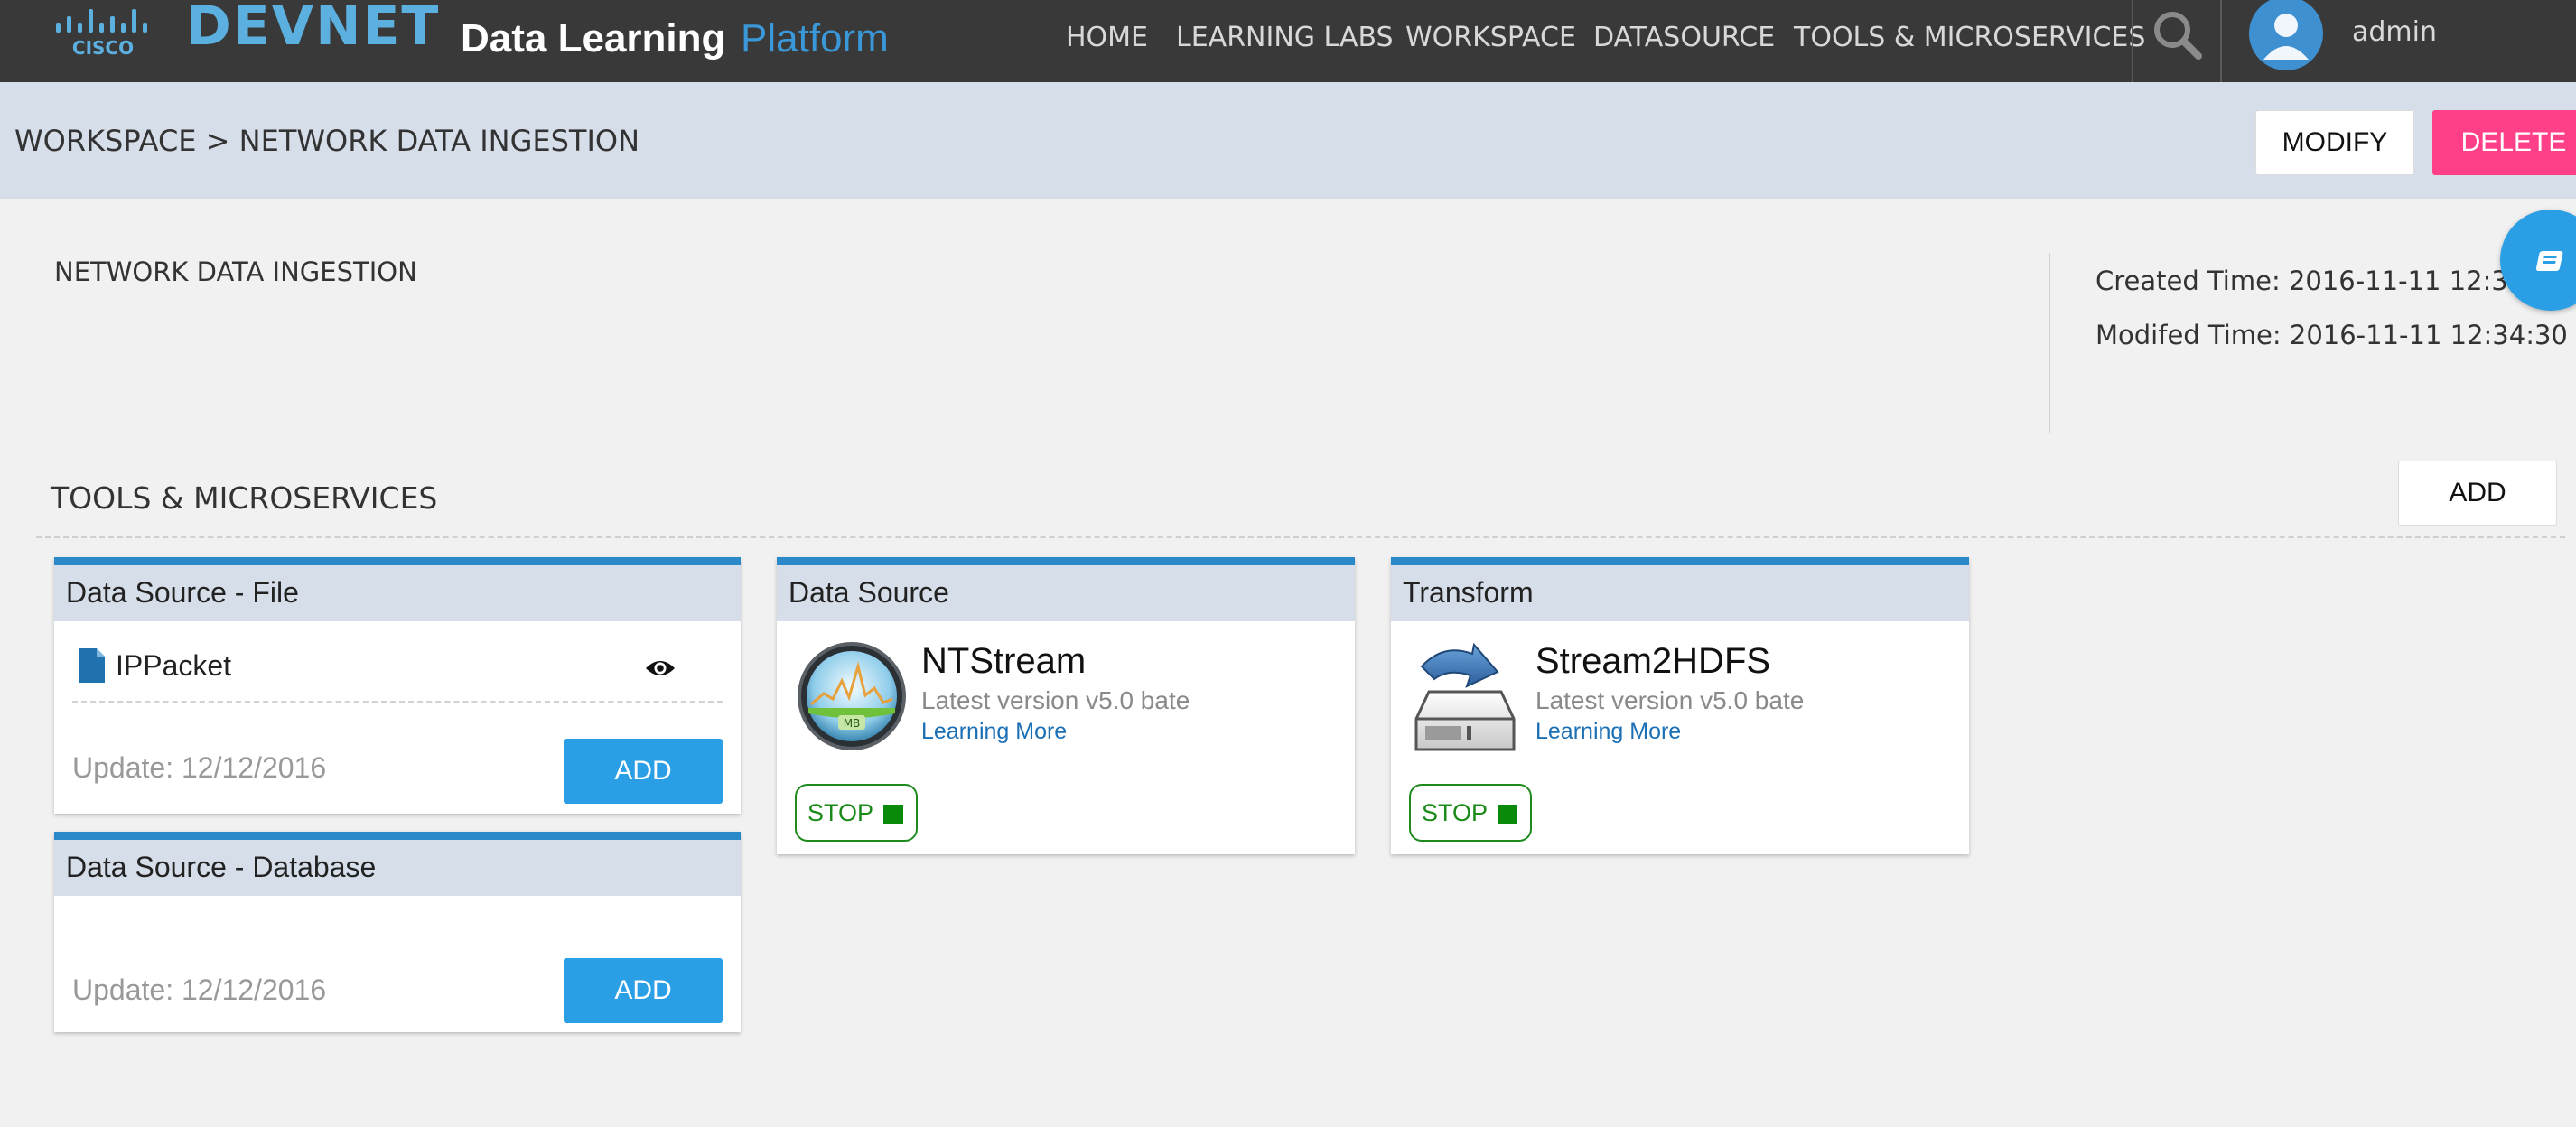 Image resolution: width=2576 pixels, height=1127 pixels. I want to click on username: admin, so click(2394, 32).